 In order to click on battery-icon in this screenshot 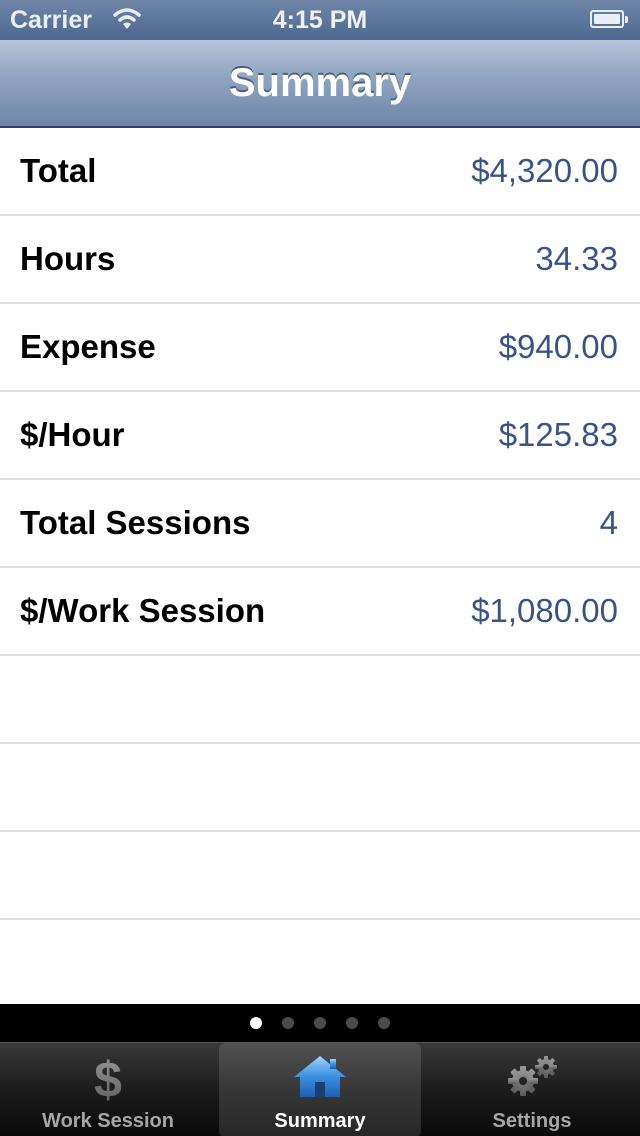, I will do `click(609, 19)`.